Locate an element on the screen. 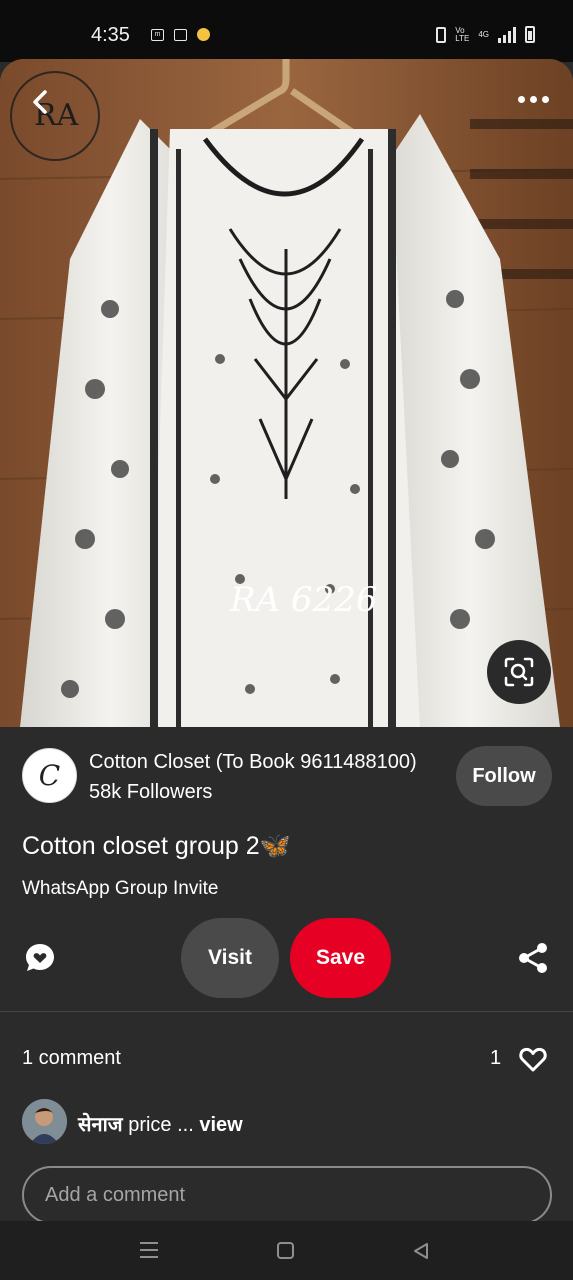 The height and width of the screenshot is (1280, 573). vibrate-icon is located at coordinates (441, 34).